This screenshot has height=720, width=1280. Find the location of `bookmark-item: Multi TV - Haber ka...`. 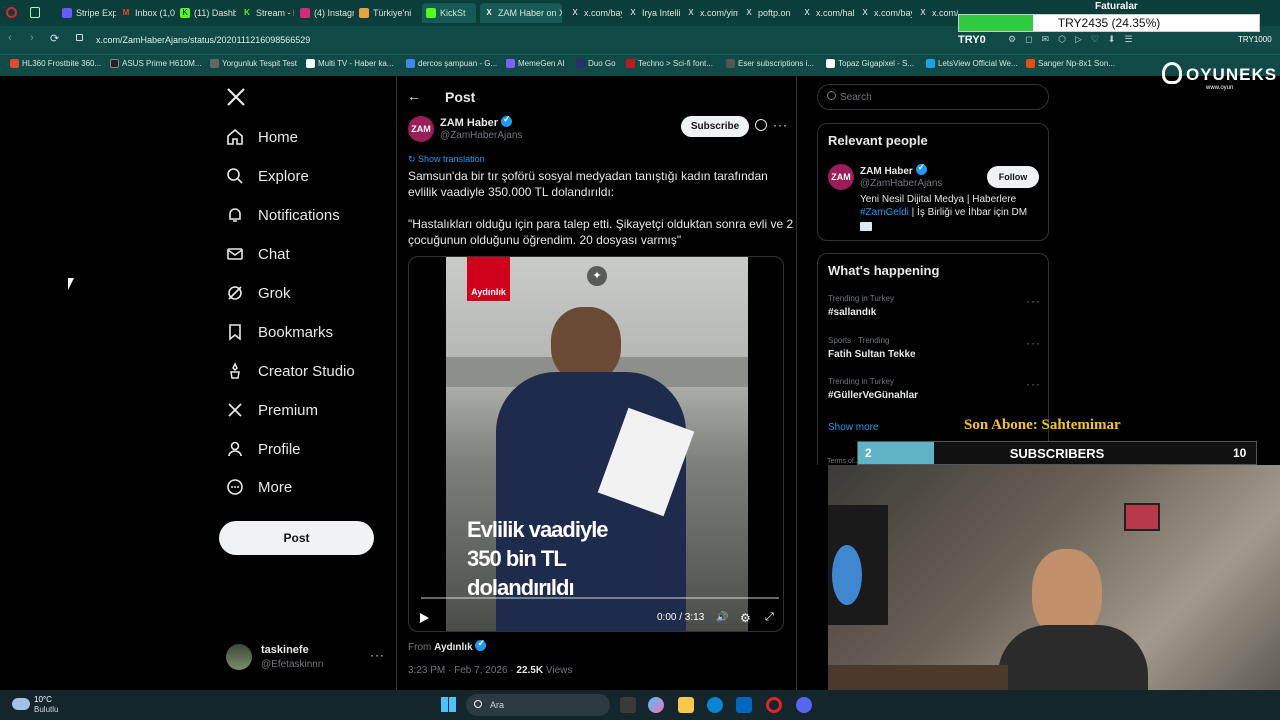

bookmark-item: Multi TV - Haber ka... is located at coordinates (349, 63).